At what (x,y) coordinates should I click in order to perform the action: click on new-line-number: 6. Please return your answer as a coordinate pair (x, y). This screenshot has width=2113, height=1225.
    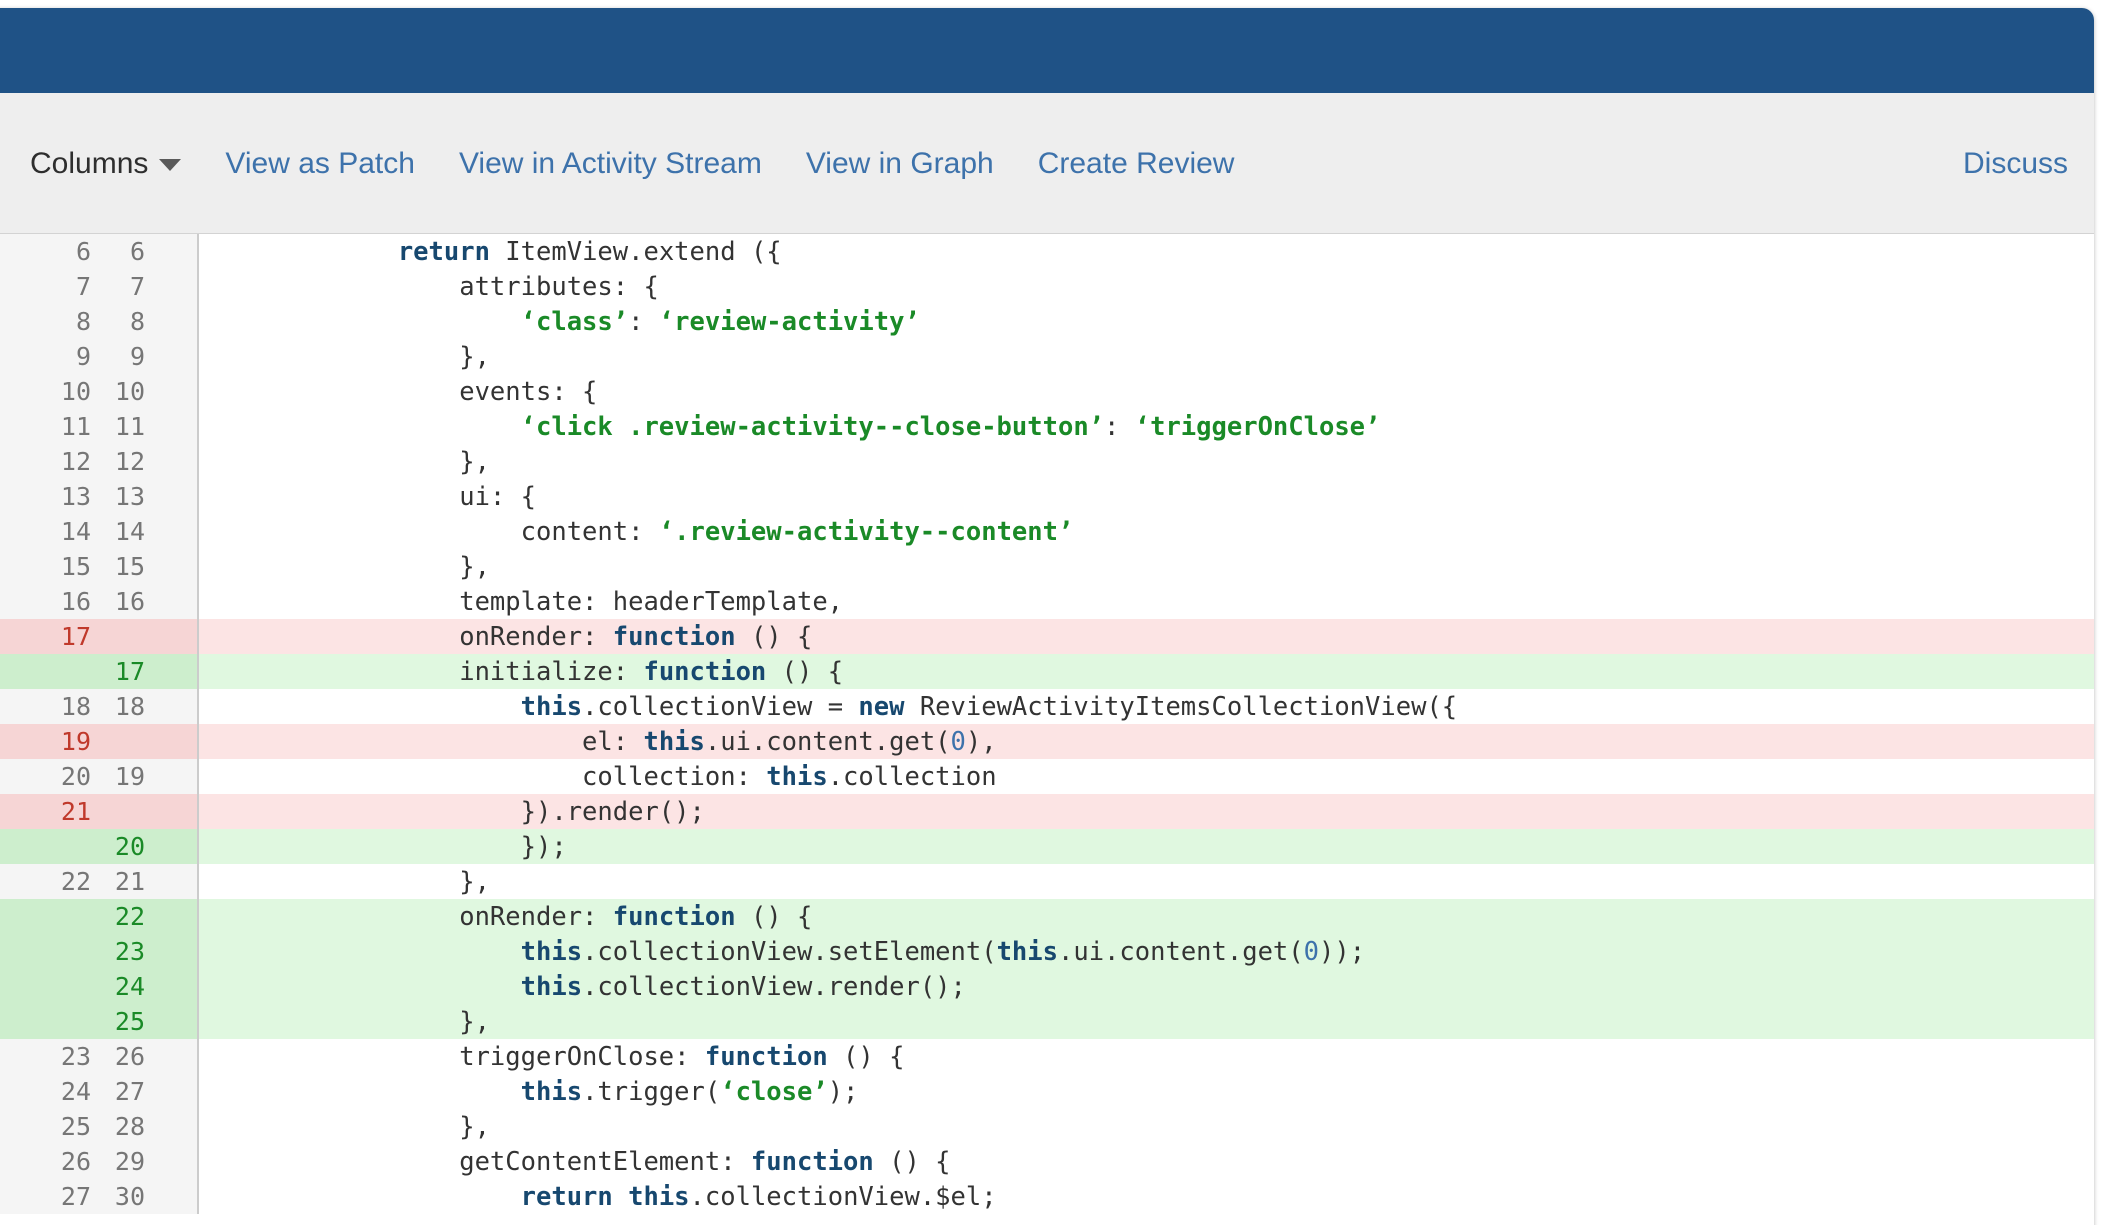
    Looking at the image, I should click on (137, 251).